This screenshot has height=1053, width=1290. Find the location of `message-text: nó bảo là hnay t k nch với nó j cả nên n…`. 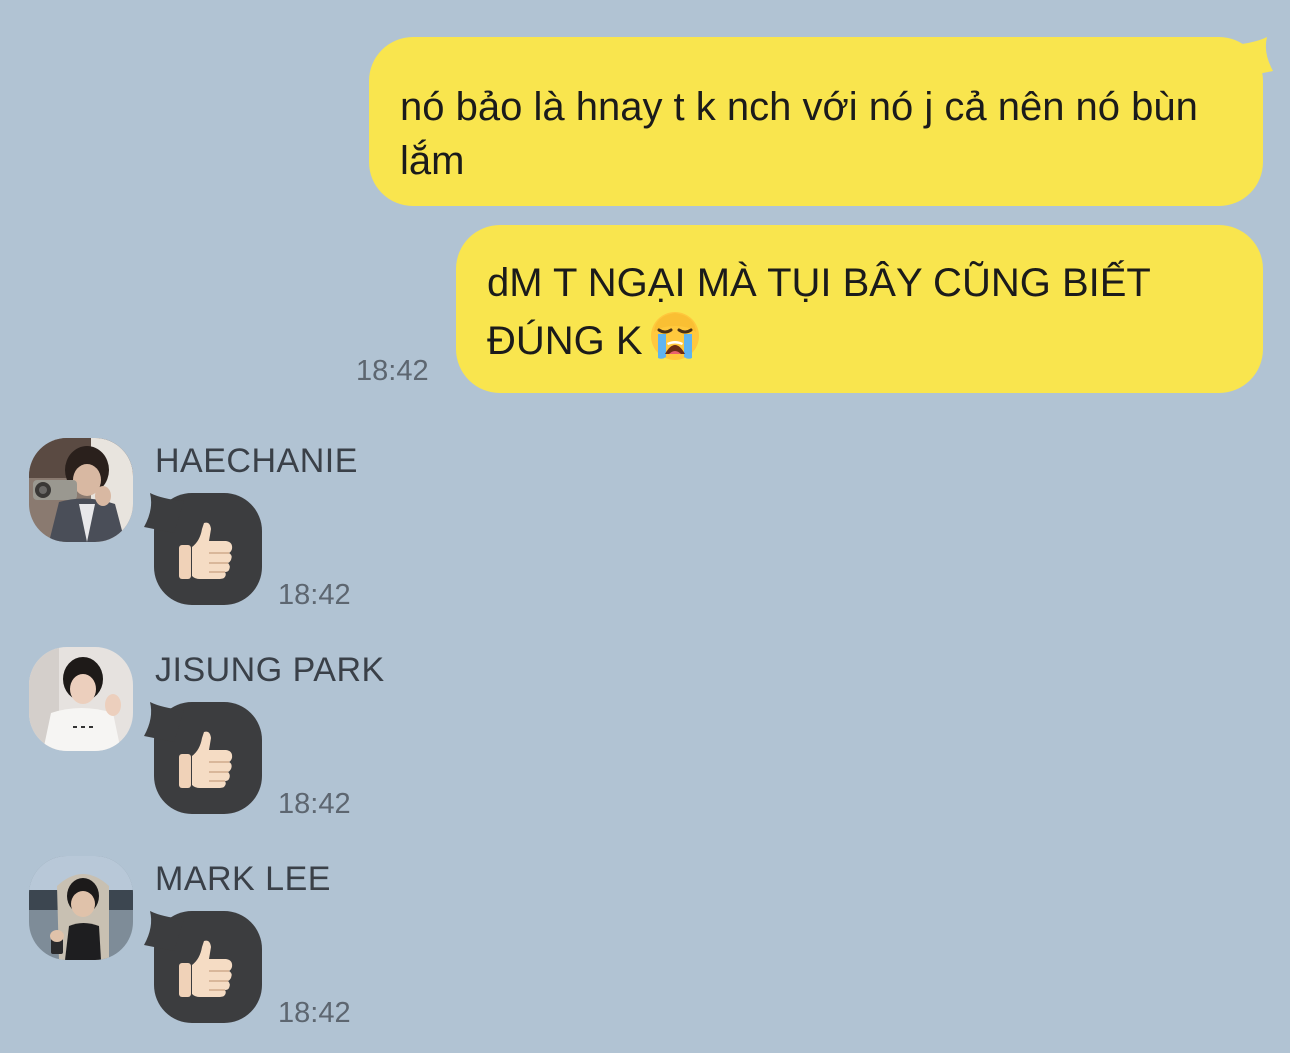

message-text: nó bảo là hnay t k nch với nó j cả nên n… is located at coordinates (799, 134).